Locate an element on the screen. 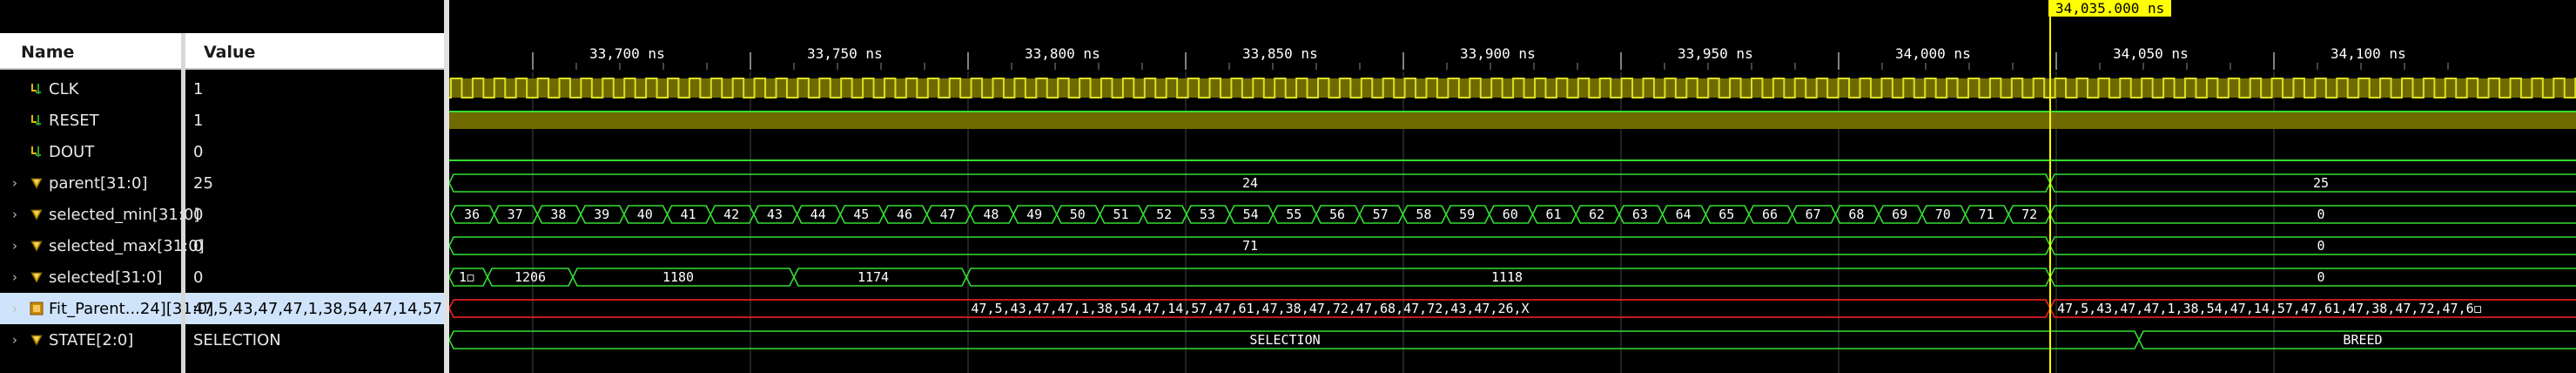 The width and height of the screenshot is (2576, 373). selected-min-bus-value: 65 is located at coordinates (1726, 214).